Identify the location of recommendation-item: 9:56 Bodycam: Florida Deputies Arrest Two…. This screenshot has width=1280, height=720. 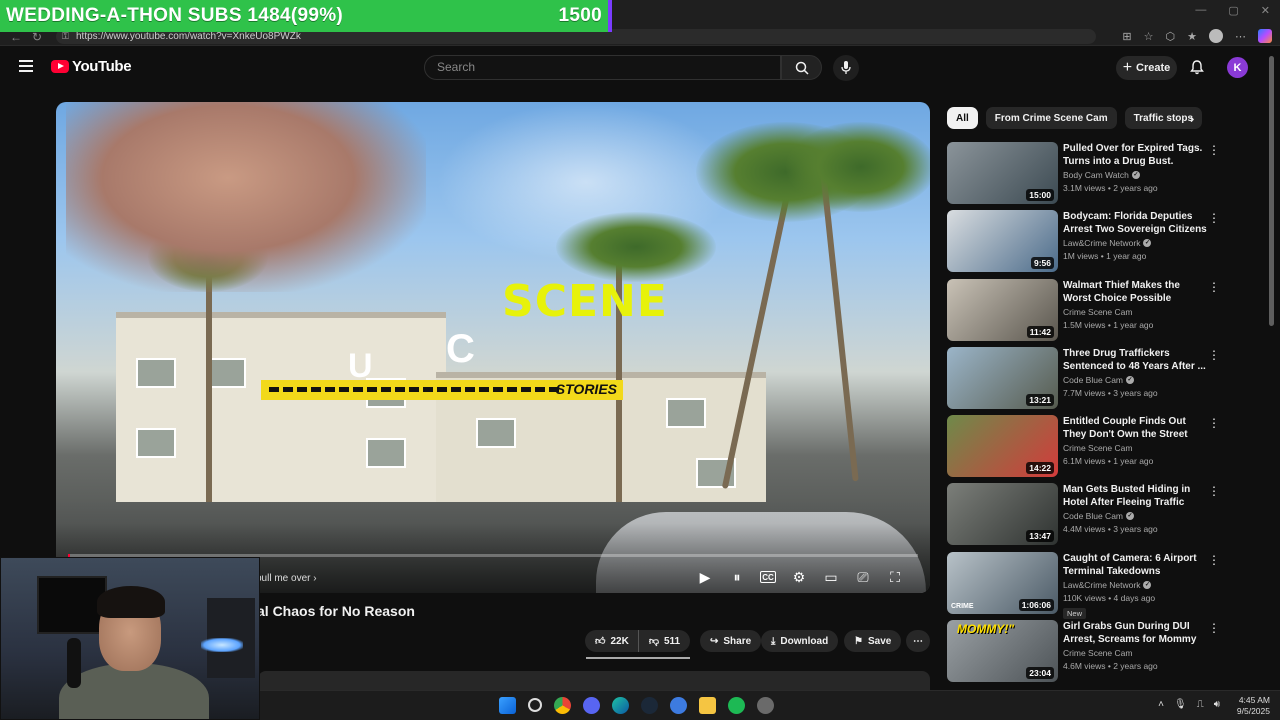
(1085, 242).